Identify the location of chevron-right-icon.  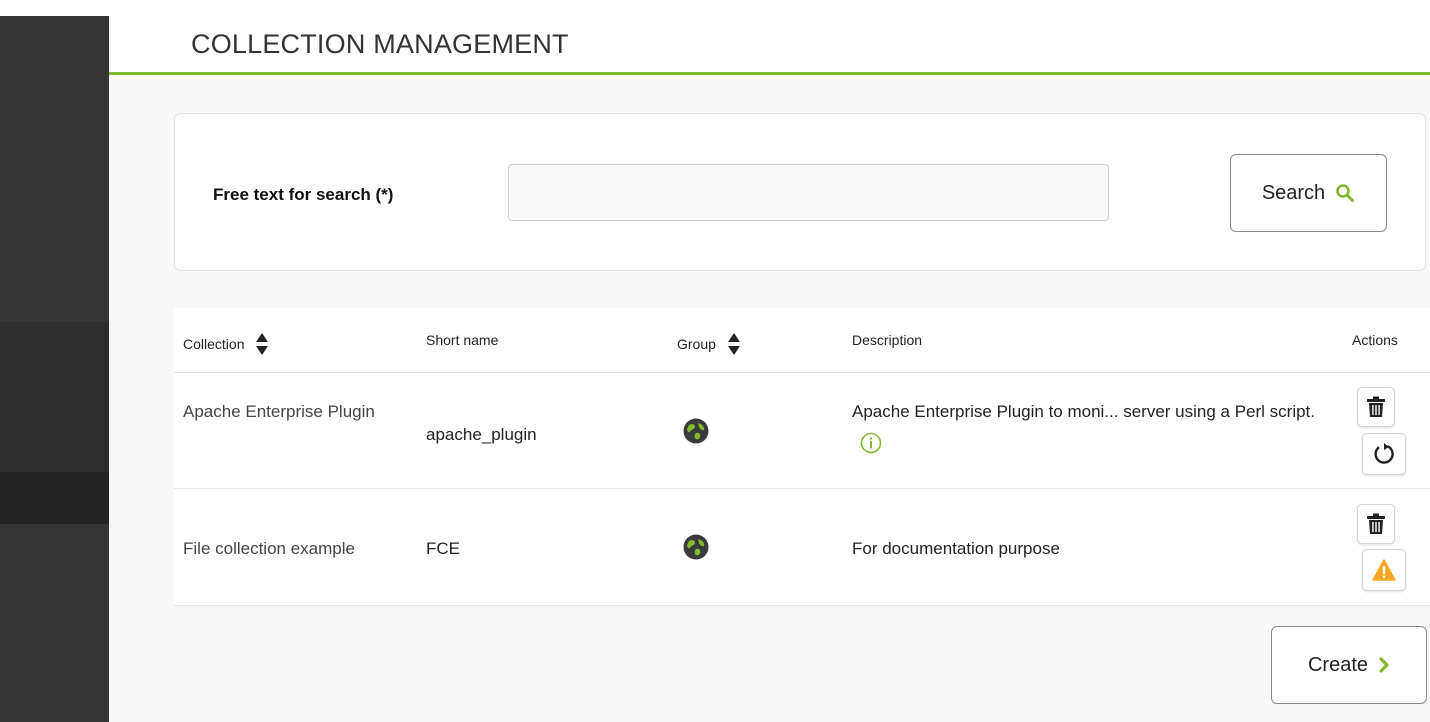
(1384, 665).